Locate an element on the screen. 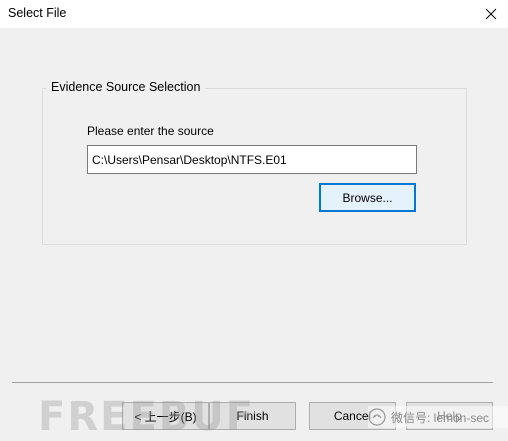  source-prompt-label: Please enter the source is located at coordinates (150, 131).